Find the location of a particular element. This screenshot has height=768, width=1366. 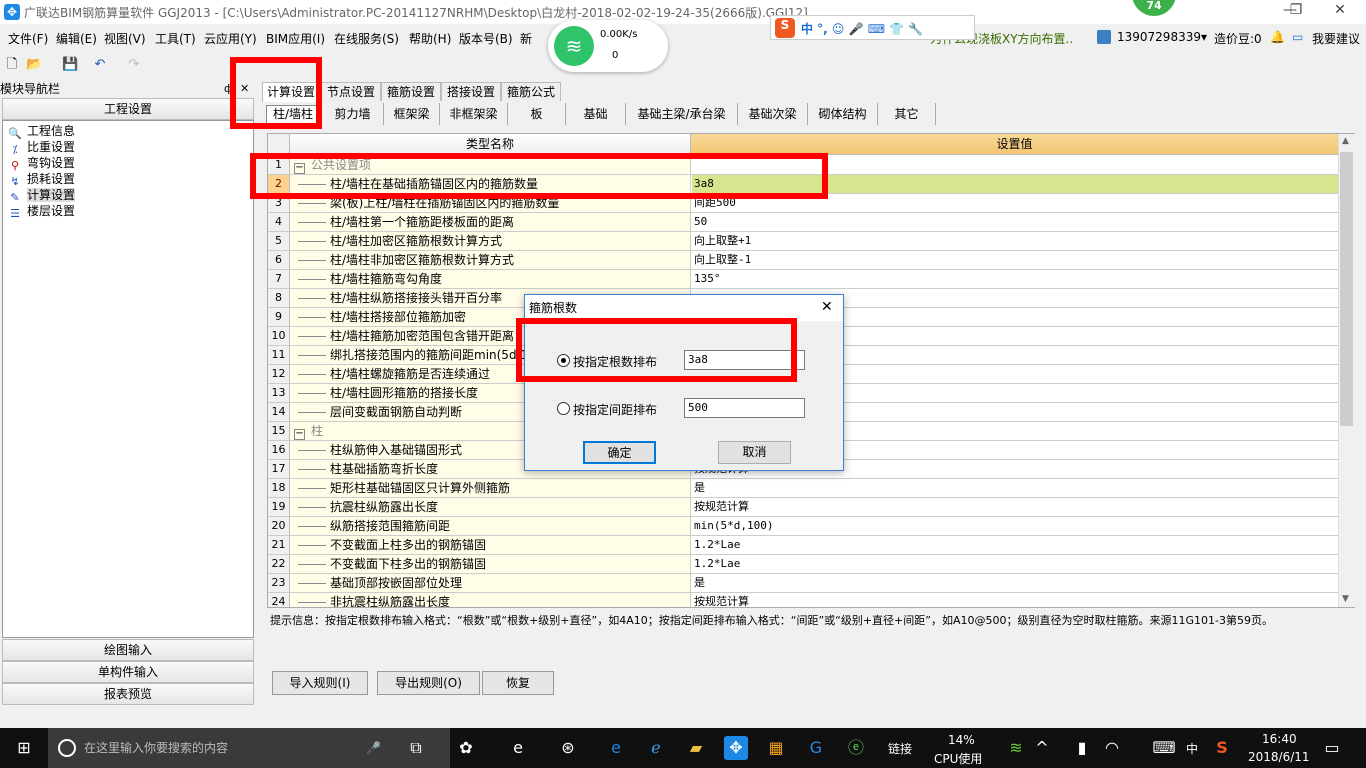

table-row: 22 不变截面下柱多出的钢筋锚固 1.2*Lae is located at coordinates (803, 564).